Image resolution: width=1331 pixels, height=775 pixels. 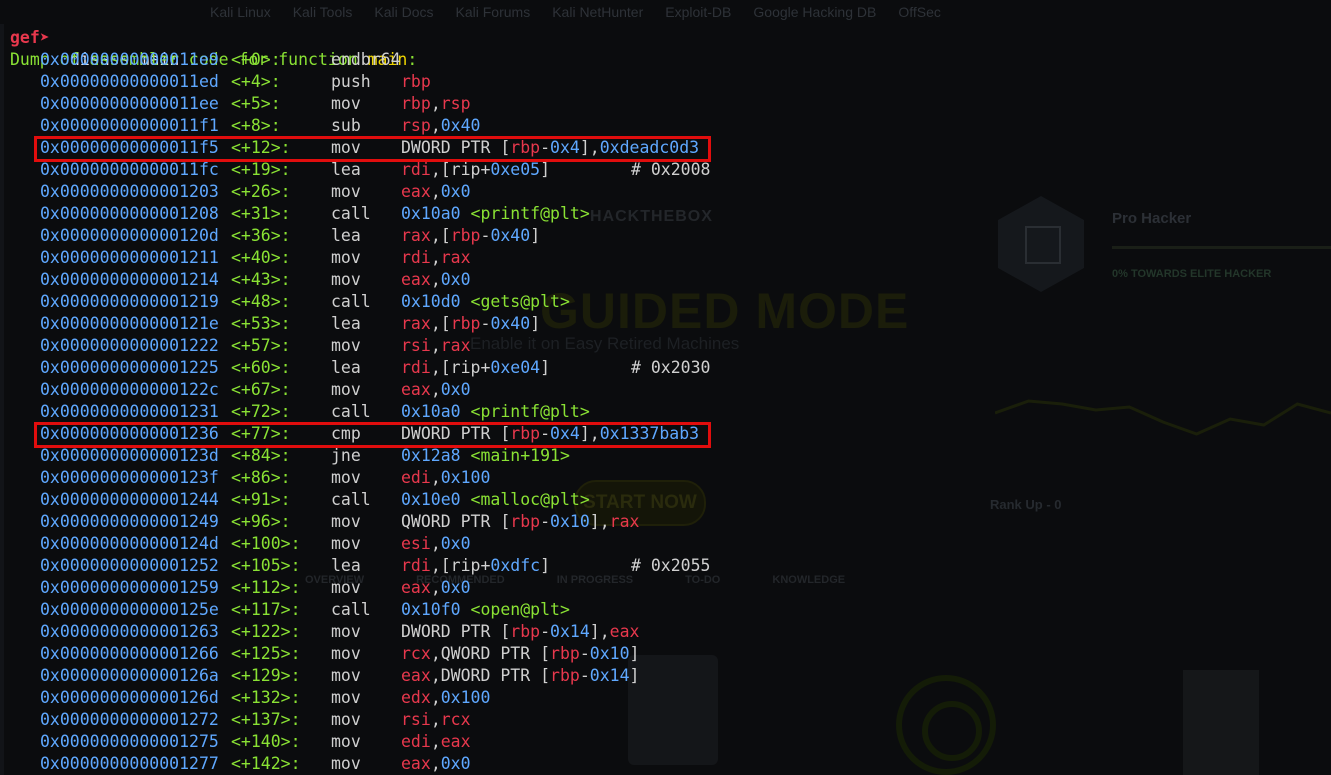 I want to click on instruction-address: 0x000000000000124d, so click(x=129, y=543).